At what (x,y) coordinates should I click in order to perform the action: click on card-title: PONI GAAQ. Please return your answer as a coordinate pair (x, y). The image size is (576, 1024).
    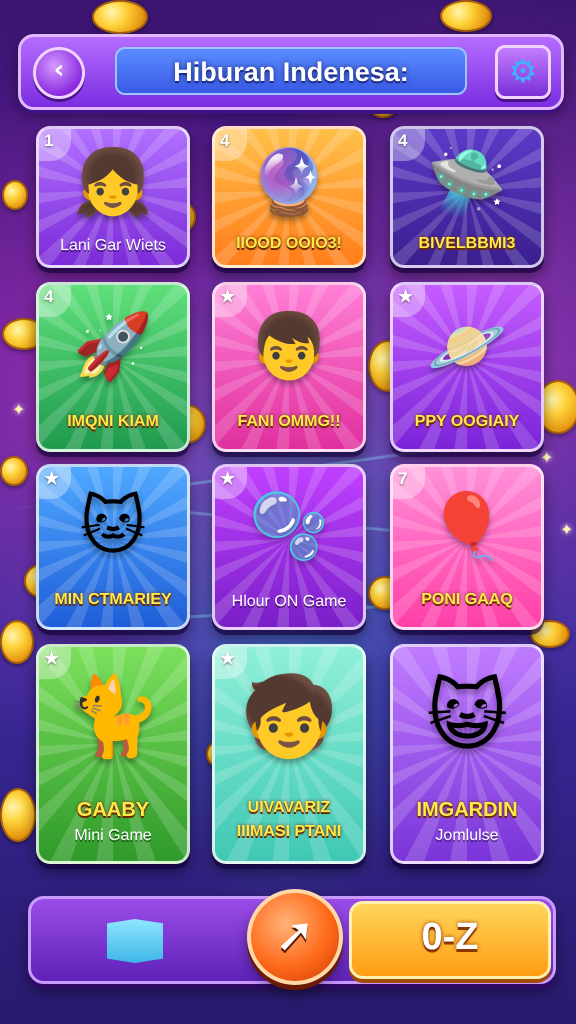
    Looking at the image, I should click on (467, 599).